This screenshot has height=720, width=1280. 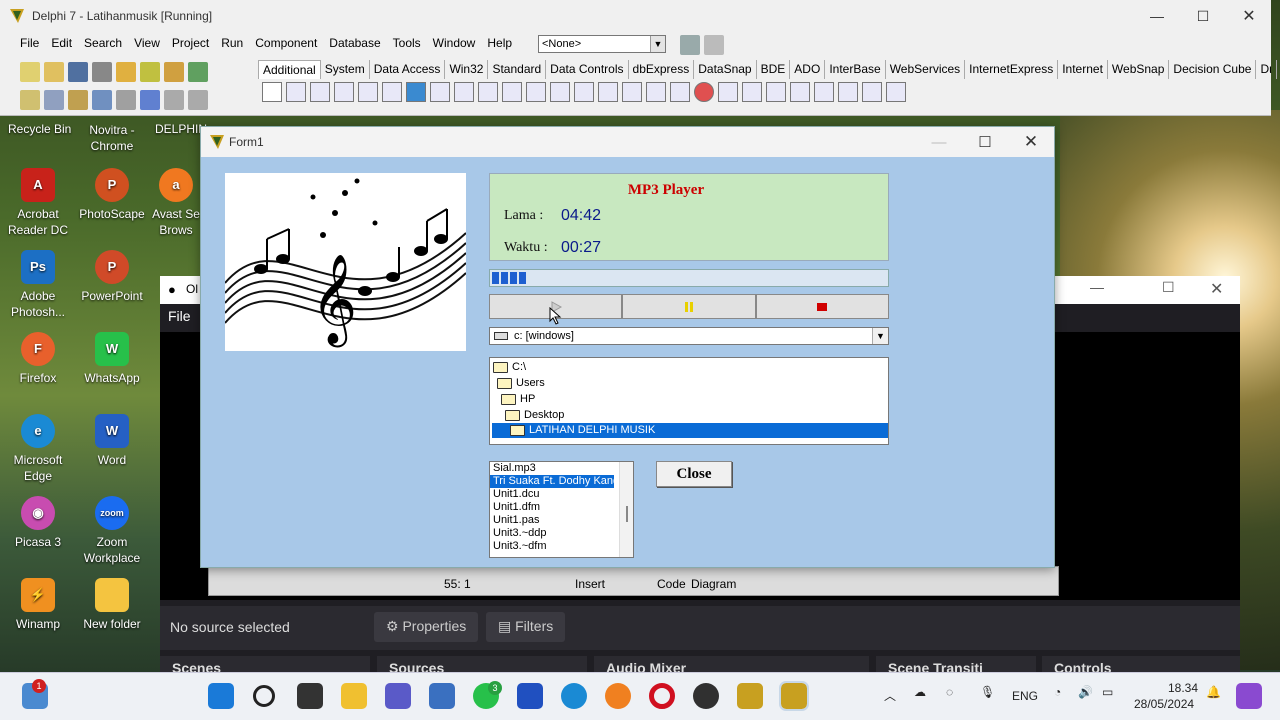 I want to click on wifi-icon: ◔, so click(x=1057, y=692).